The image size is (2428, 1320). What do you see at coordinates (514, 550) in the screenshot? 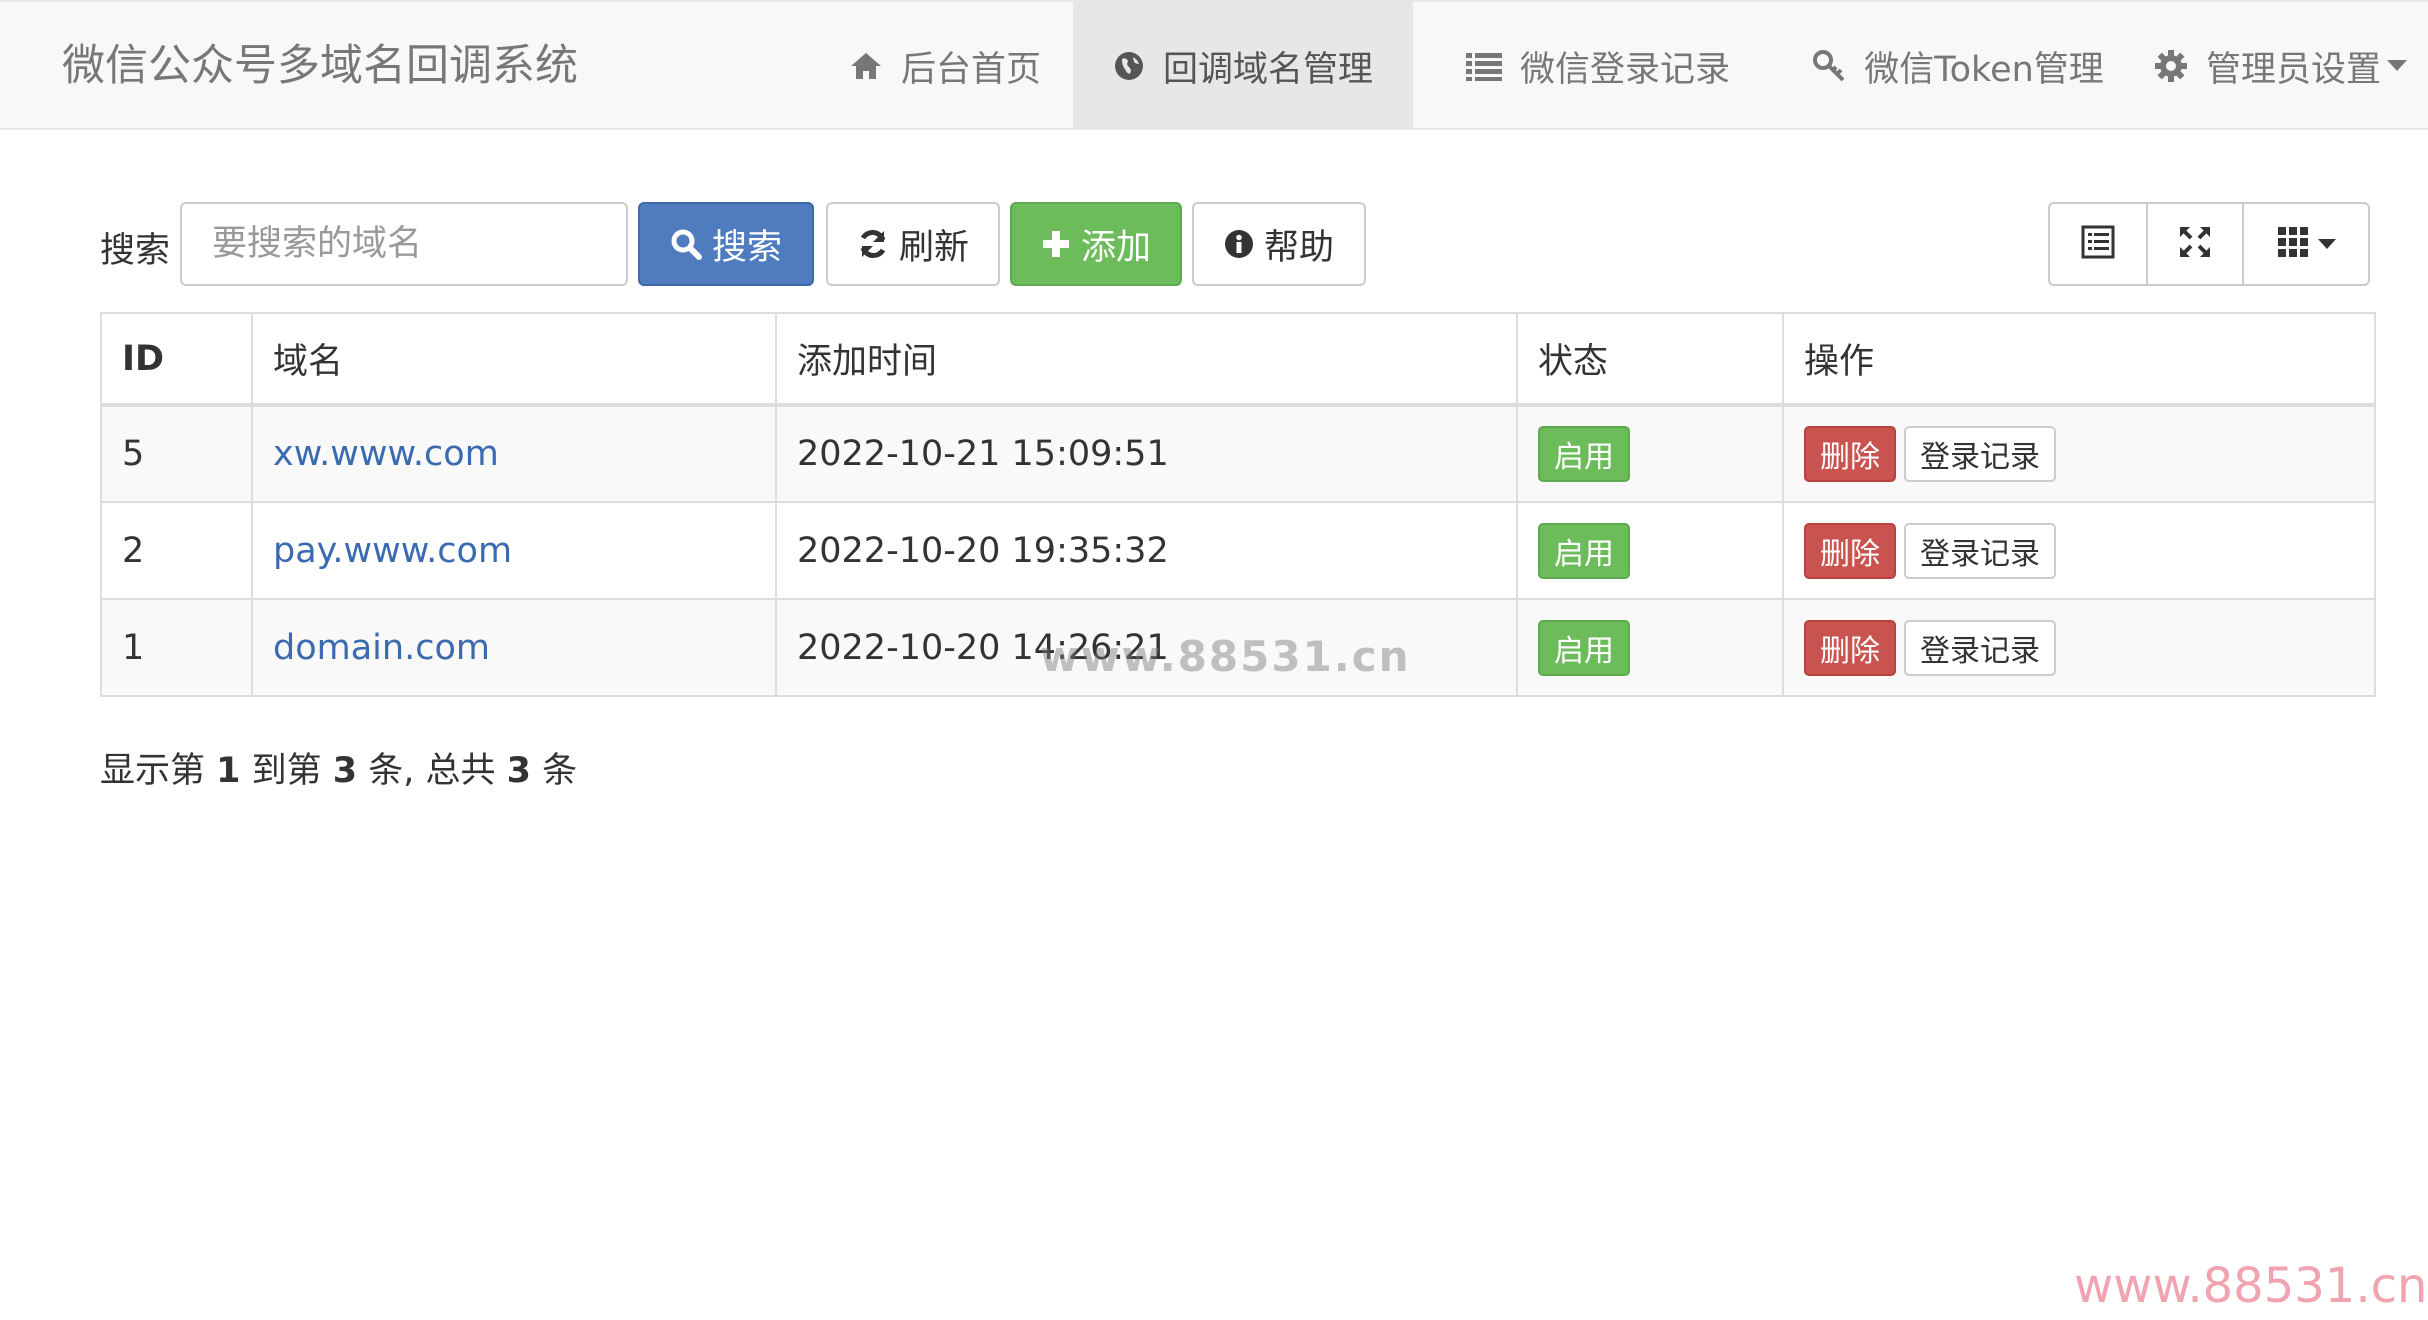
I see `cell-domain: pay.www.com` at bounding box center [514, 550].